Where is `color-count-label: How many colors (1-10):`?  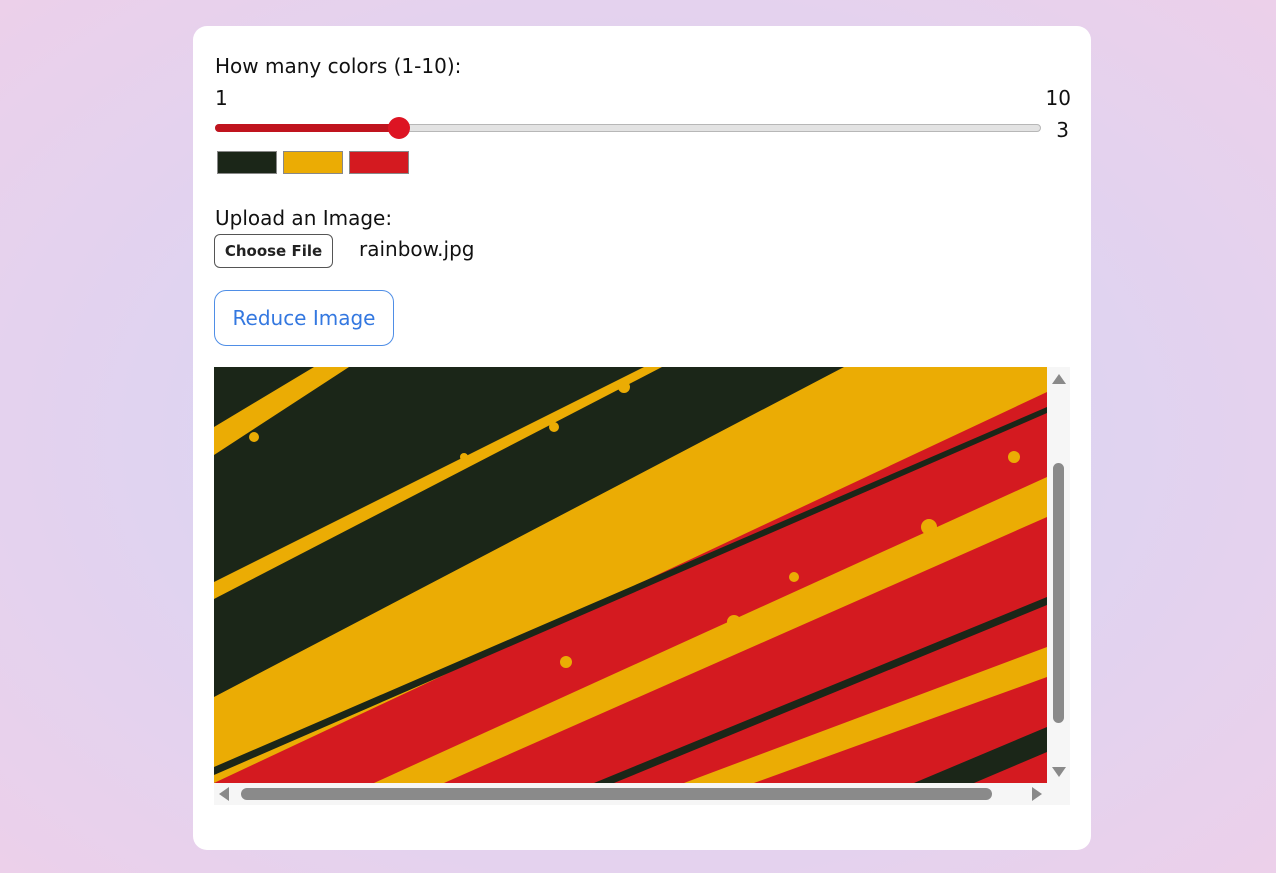
color-count-label: How many colors (1-10): is located at coordinates (338, 66).